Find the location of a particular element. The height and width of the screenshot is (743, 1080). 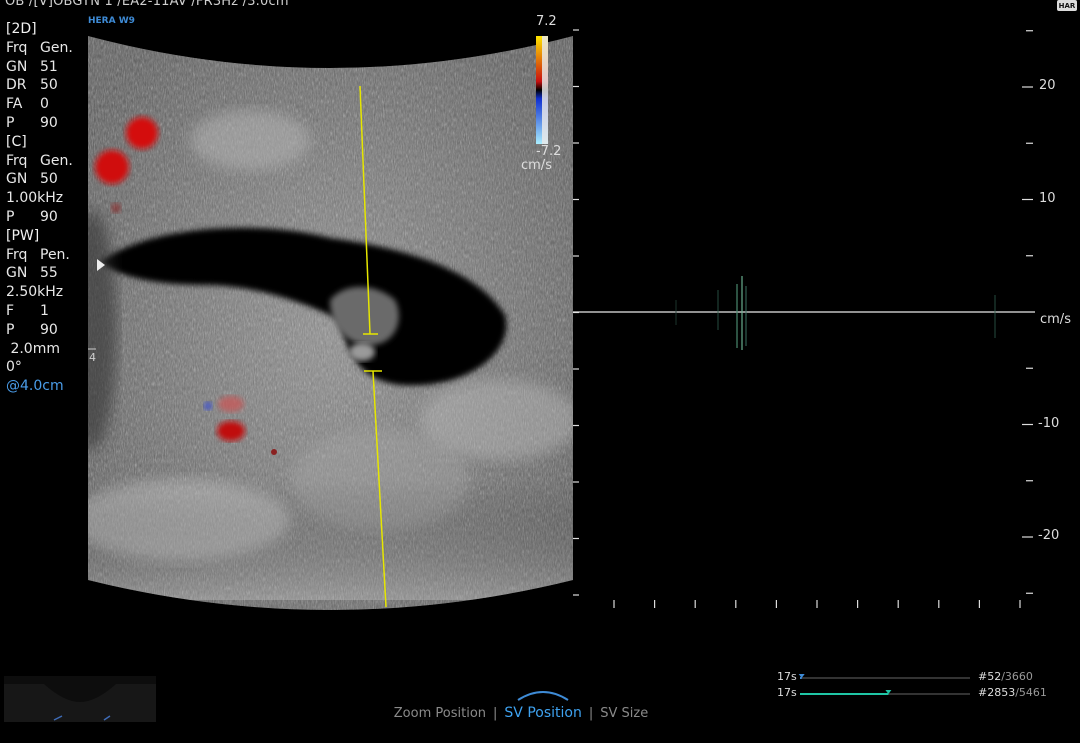

param-row: @4.0cm is located at coordinates (39, 386).